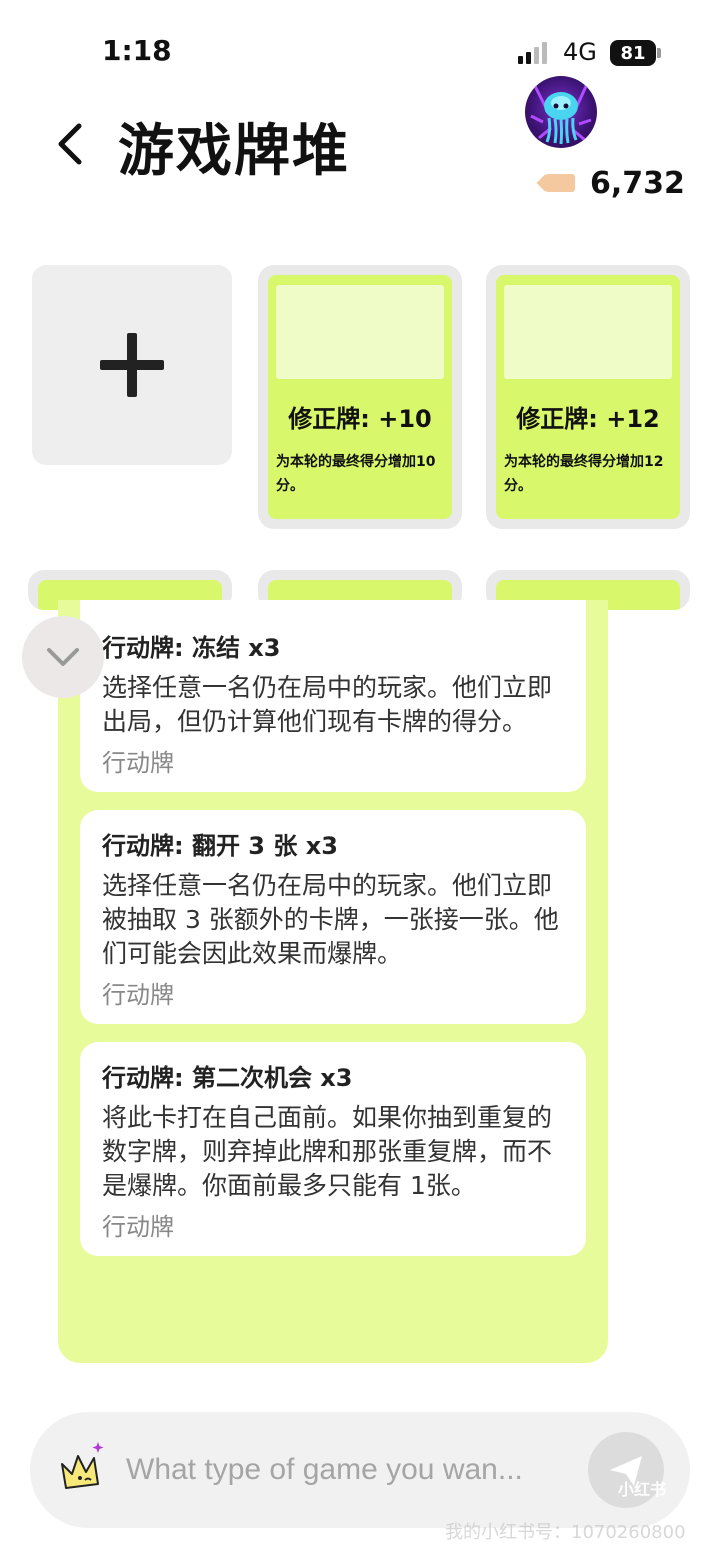  I want to click on page-title: 游戏牌堆, so click(234, 151).